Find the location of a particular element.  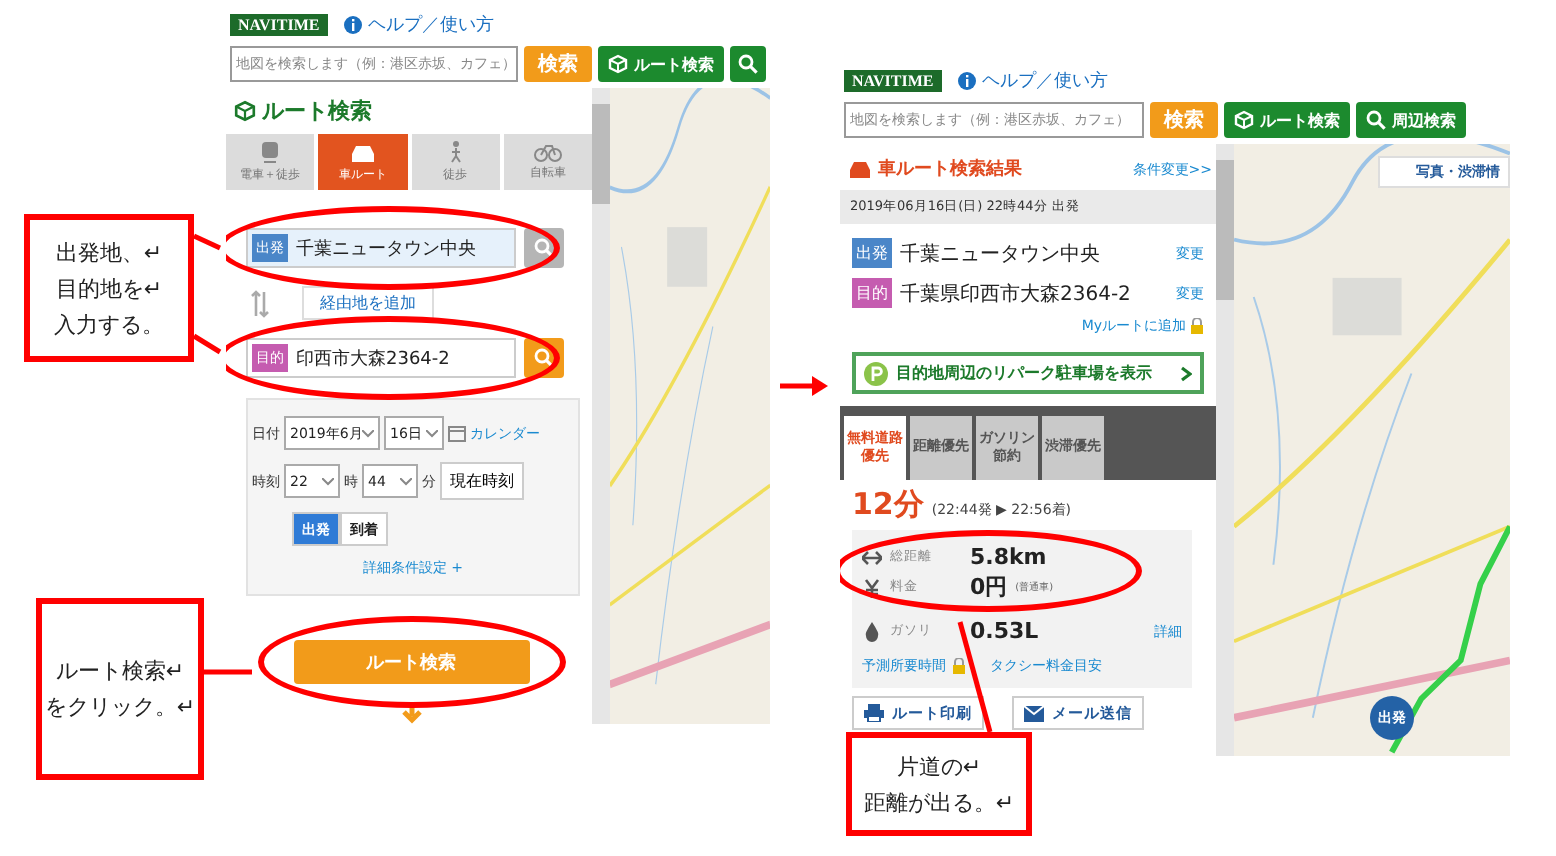

duration: 12分 is located at coordinates (888, 505).